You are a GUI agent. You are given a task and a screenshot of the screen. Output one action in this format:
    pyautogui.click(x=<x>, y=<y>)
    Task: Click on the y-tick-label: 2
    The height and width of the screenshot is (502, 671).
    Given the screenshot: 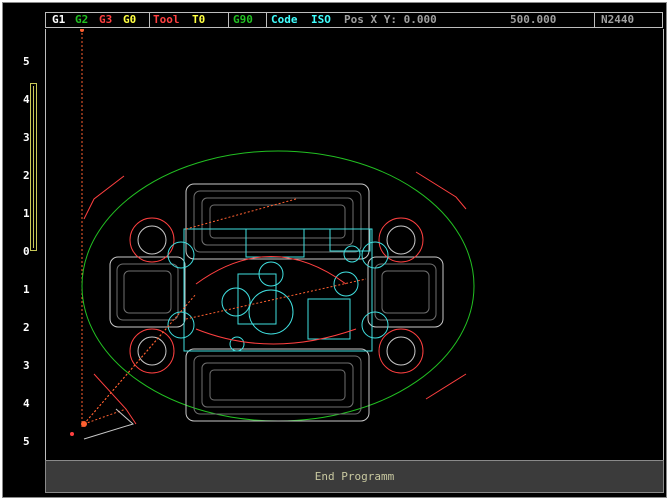 What is the action you would take?
    pyautogui.click(x=26, y=327)
    